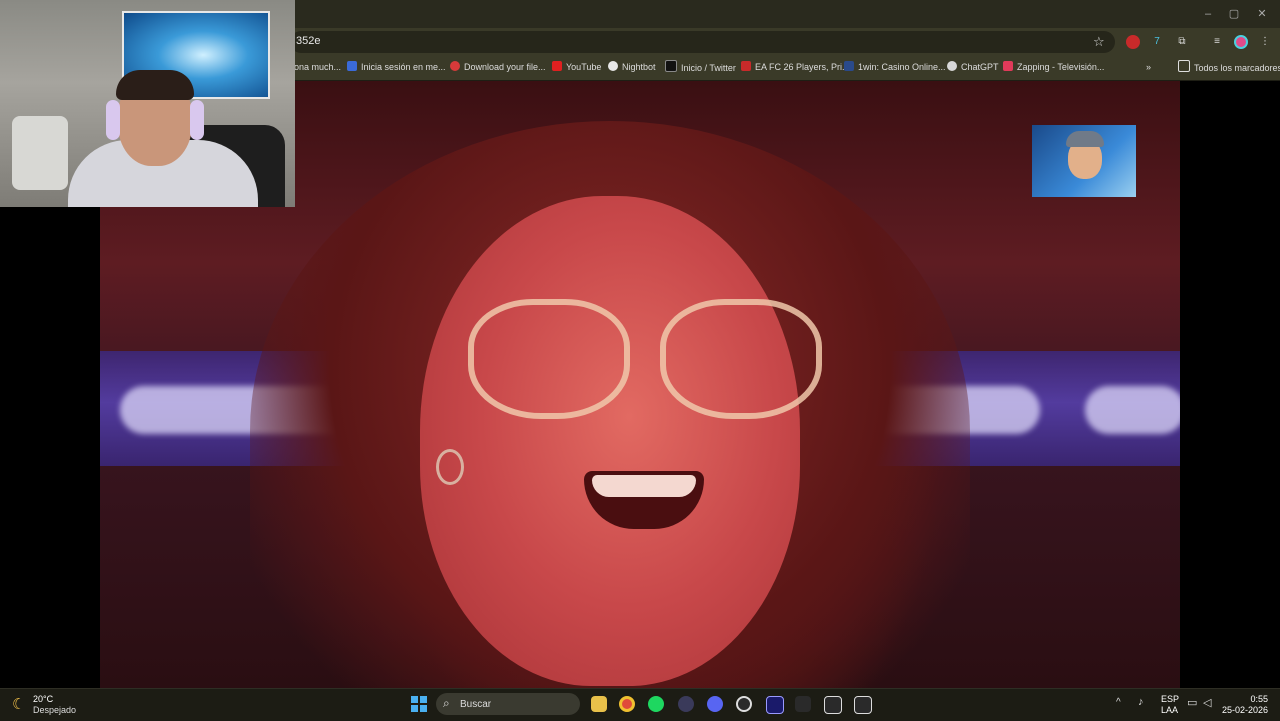 This screenshot has width=1280, height=721. What do you see at coordinates (1169, 710) in the screenshot?
I see `keyboard-layout: LAA` at bounding box center [1169, 710].